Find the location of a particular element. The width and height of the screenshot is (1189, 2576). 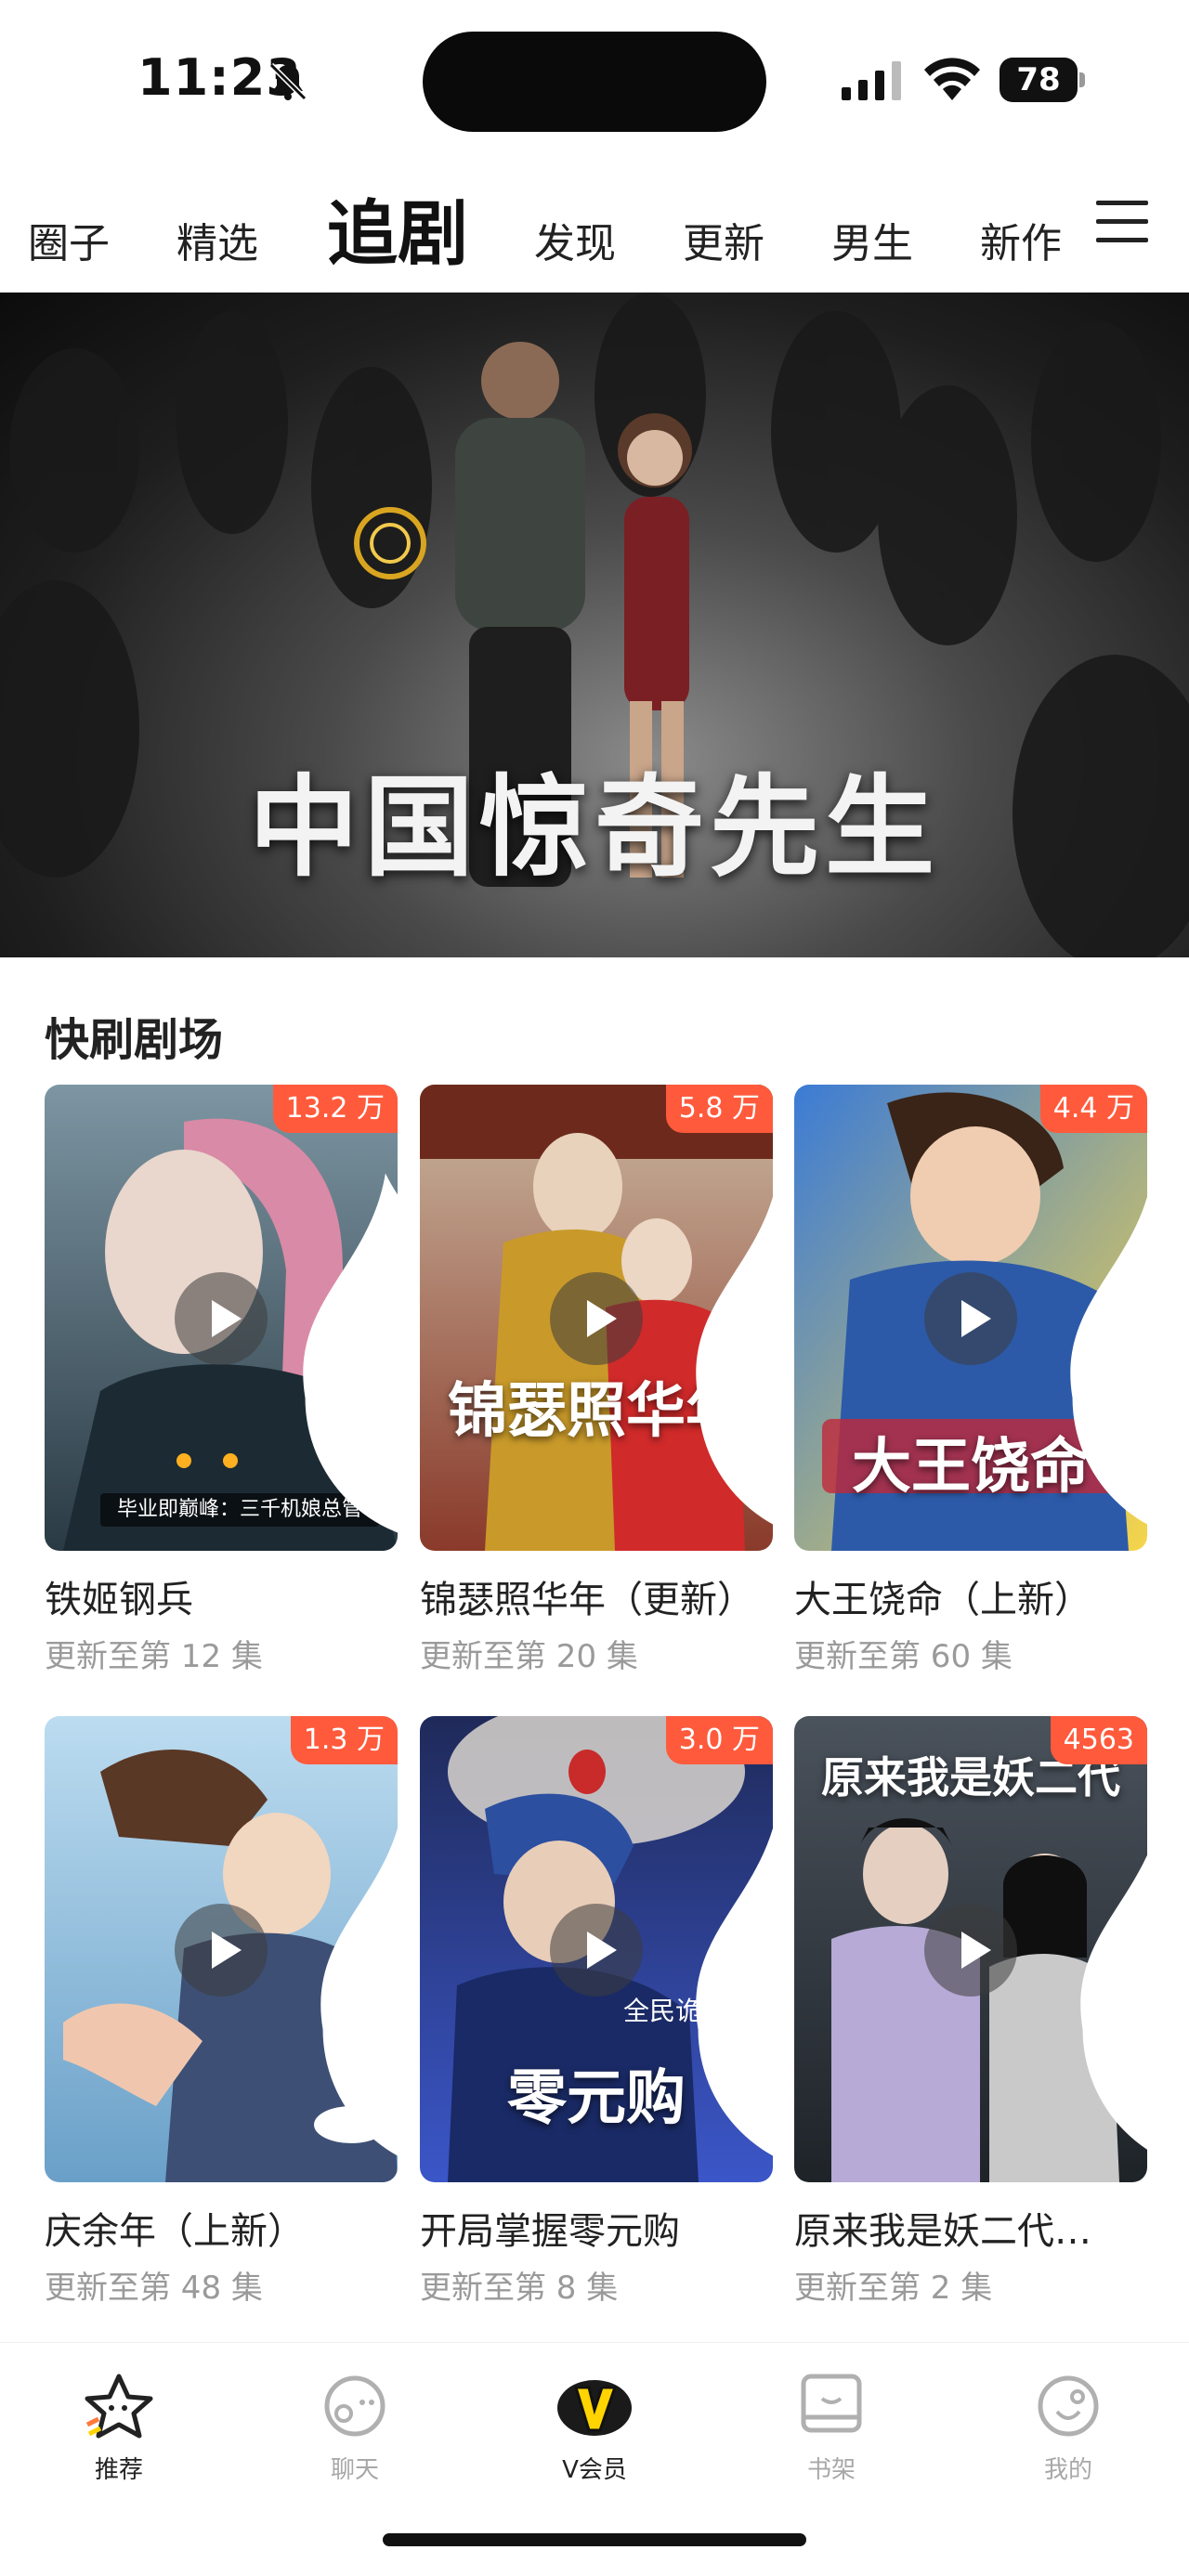

status-bar: 11:23 78 is located at coordinates (594, 79).